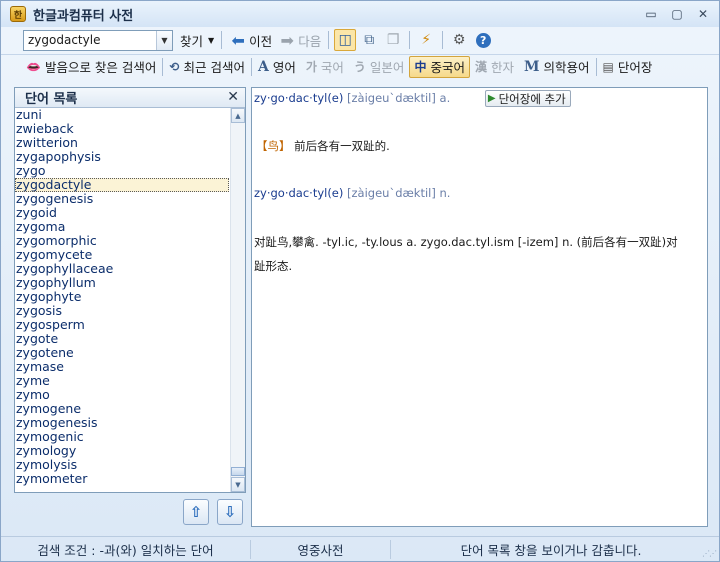  I want to click on forward-button: ➡ 다음, so click(299, 40).